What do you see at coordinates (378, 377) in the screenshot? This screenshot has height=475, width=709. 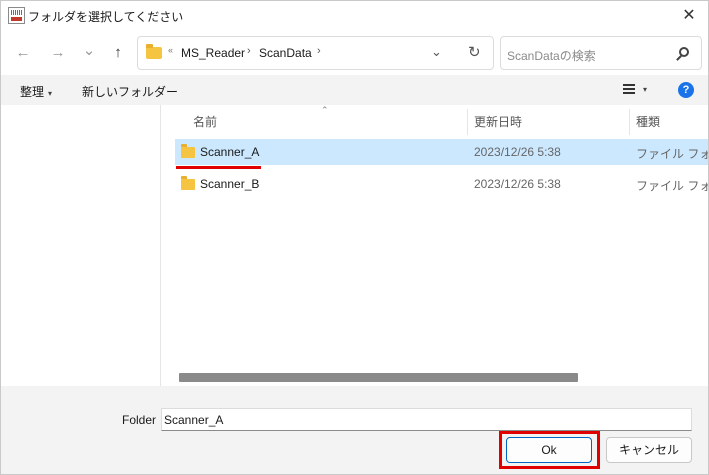 I see `scrollbar-thumb` at bounding box center [378, 377].